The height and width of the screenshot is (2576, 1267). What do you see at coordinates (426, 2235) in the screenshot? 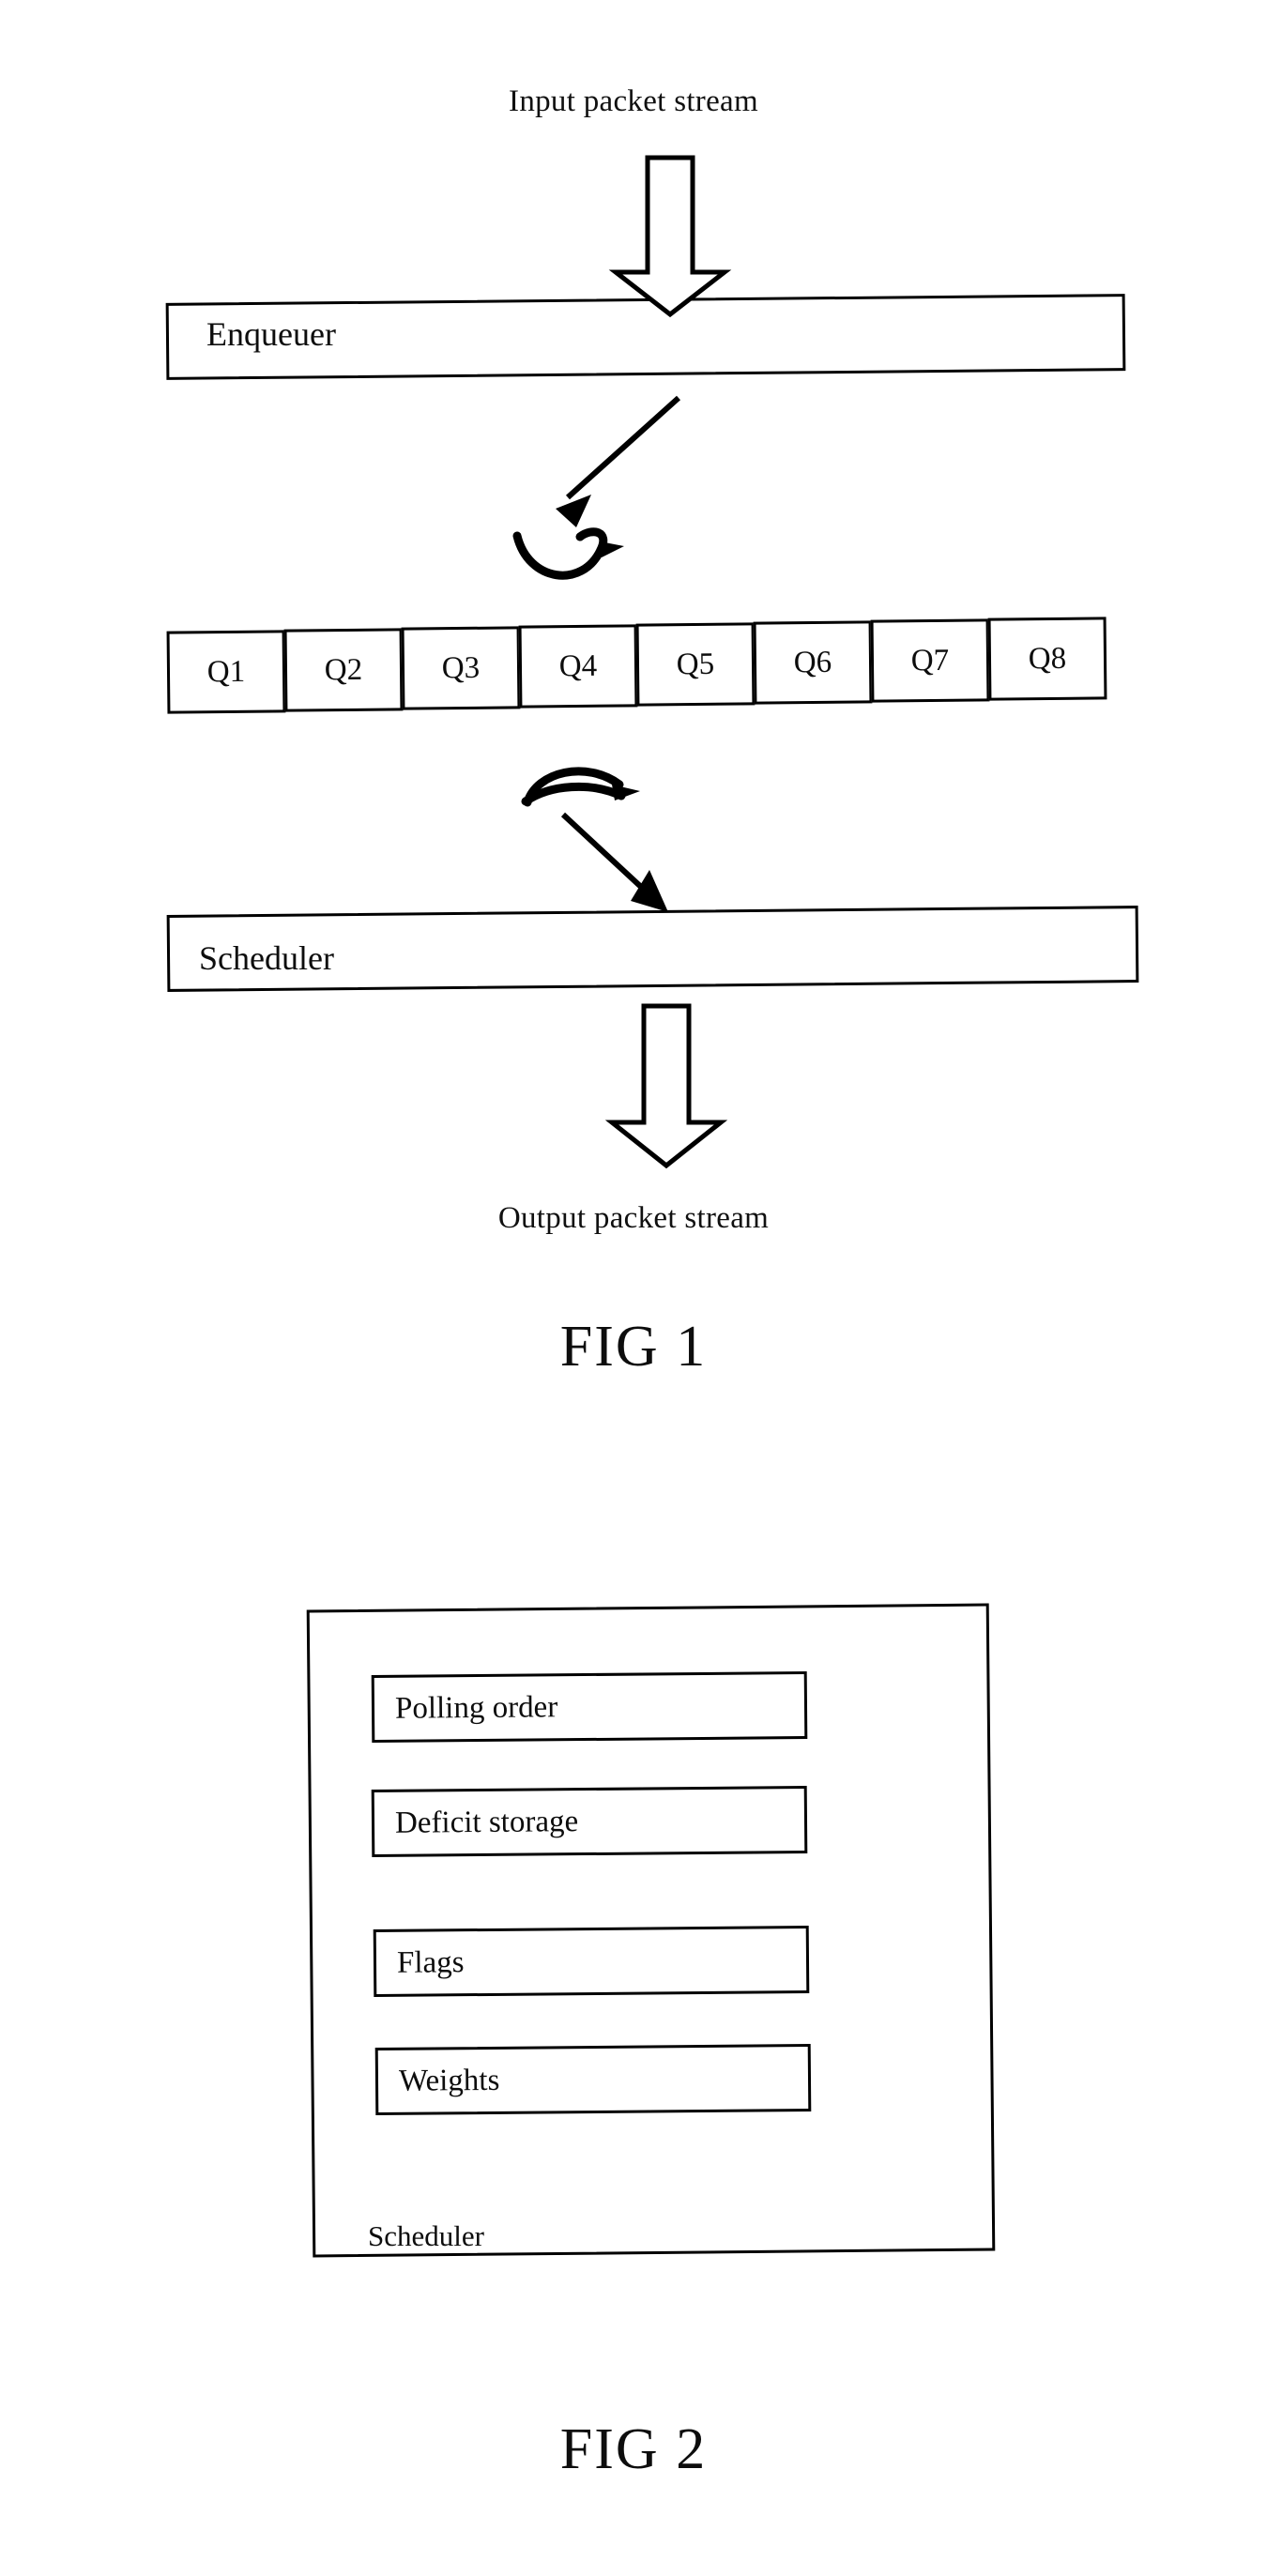
I see `scheduler-container-label: Scheduler` at bounding box center [426, 2235].